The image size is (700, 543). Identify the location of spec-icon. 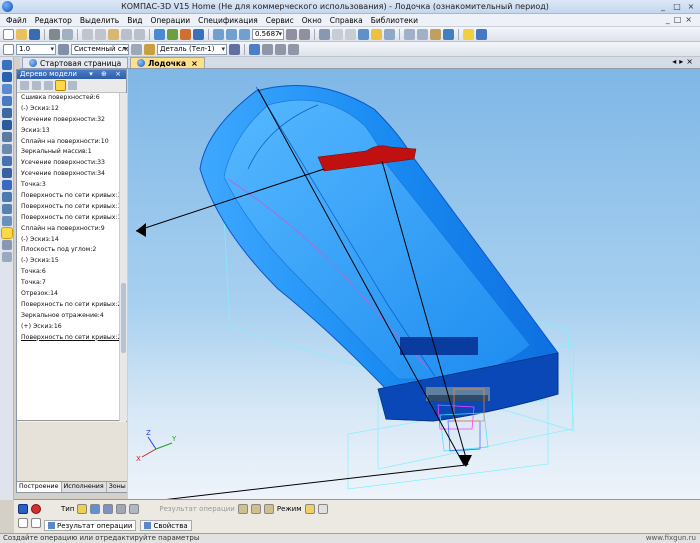
(6, 257).